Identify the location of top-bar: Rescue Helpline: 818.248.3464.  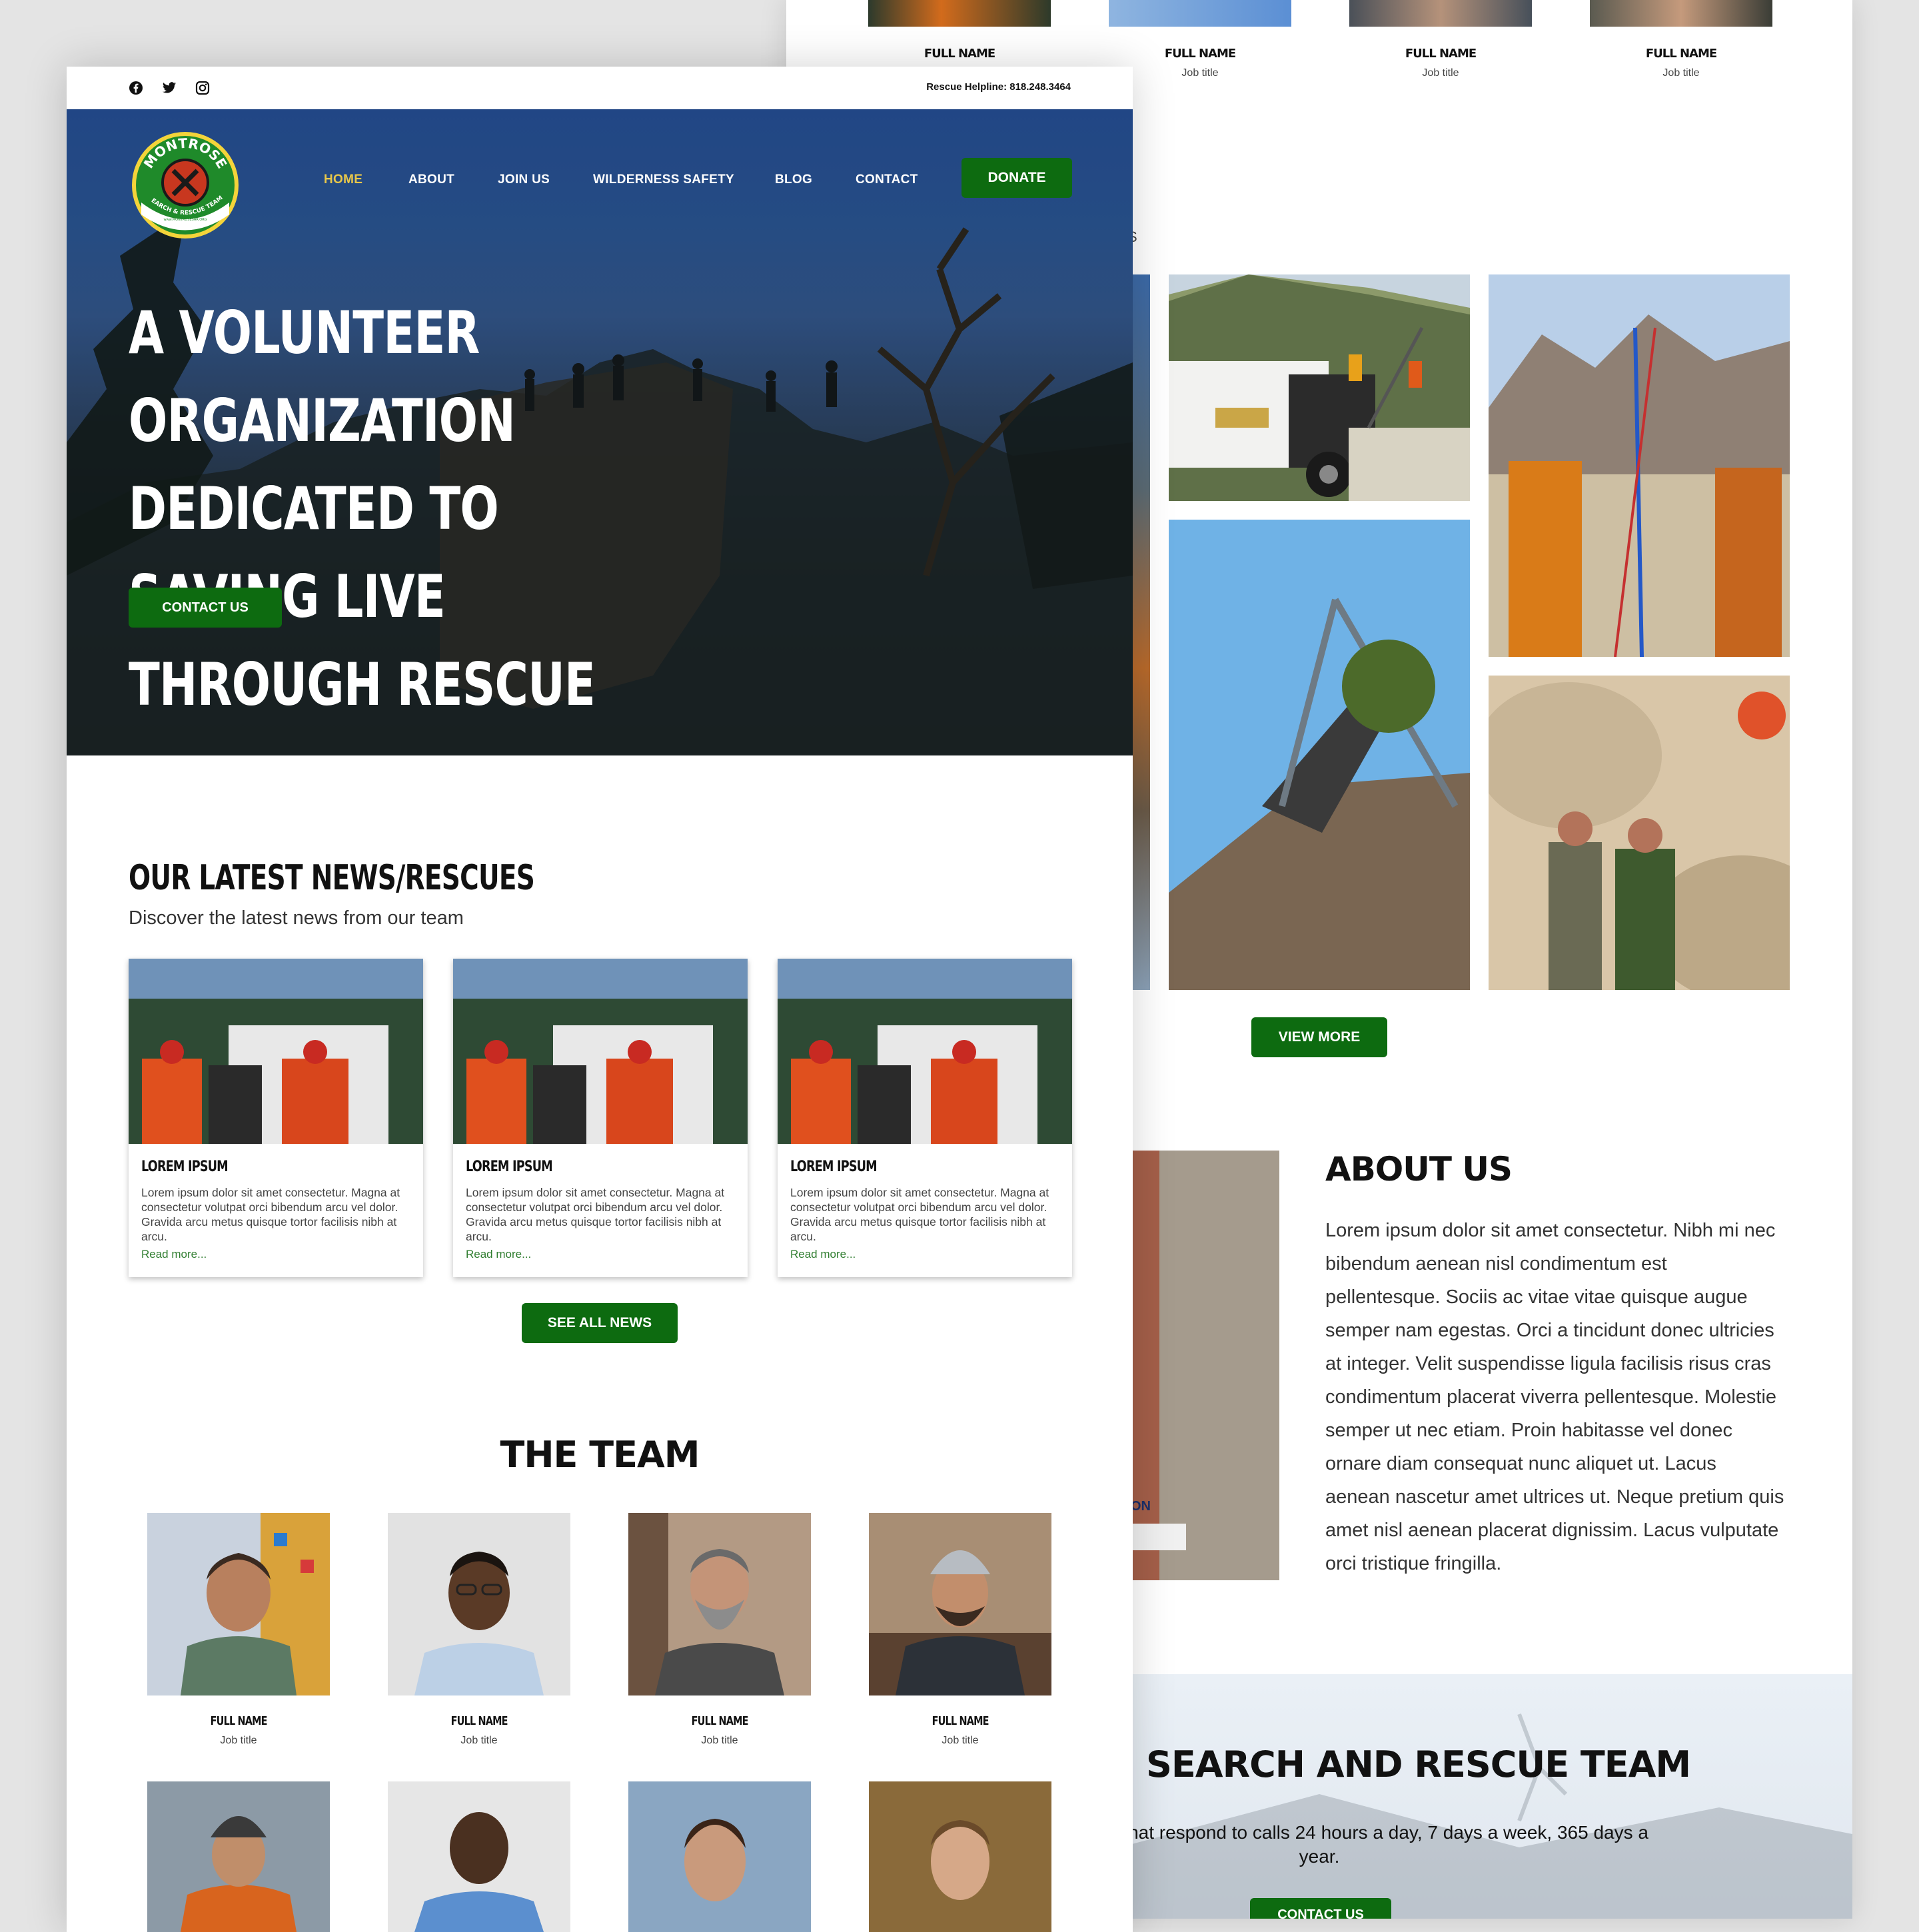
(600, 88).